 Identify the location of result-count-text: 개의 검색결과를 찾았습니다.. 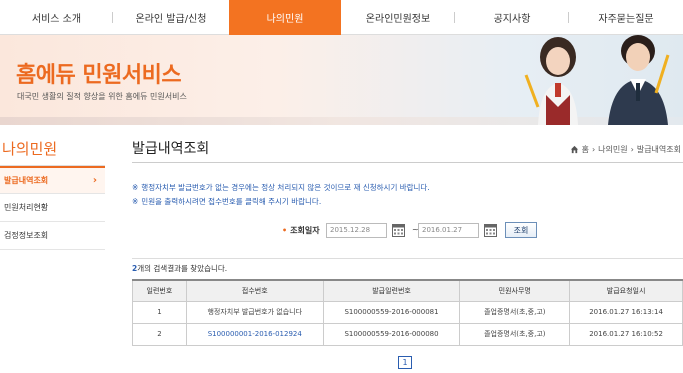
(182, 268).